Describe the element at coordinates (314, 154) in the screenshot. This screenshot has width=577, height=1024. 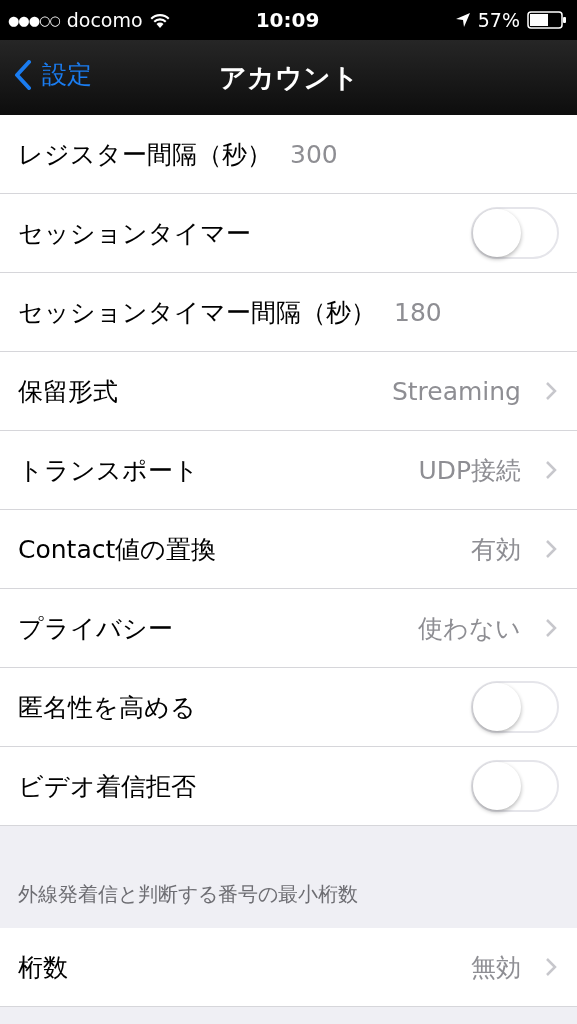
I see `row-value: 300` at that location.